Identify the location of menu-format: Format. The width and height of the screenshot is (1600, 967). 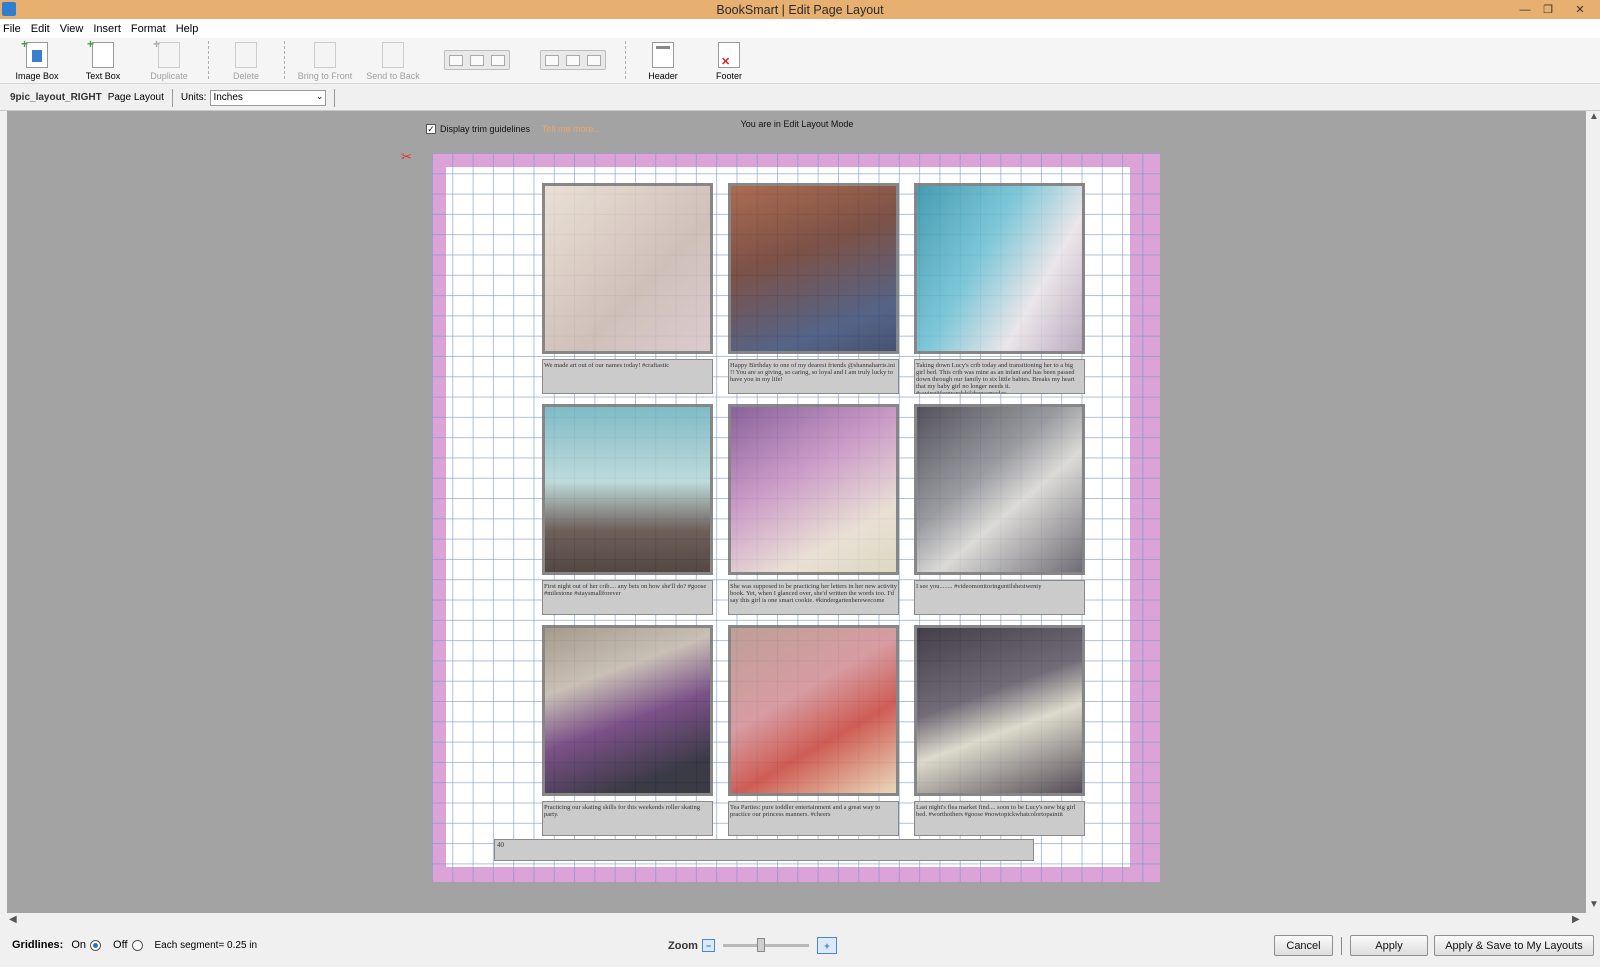
(148, 29).